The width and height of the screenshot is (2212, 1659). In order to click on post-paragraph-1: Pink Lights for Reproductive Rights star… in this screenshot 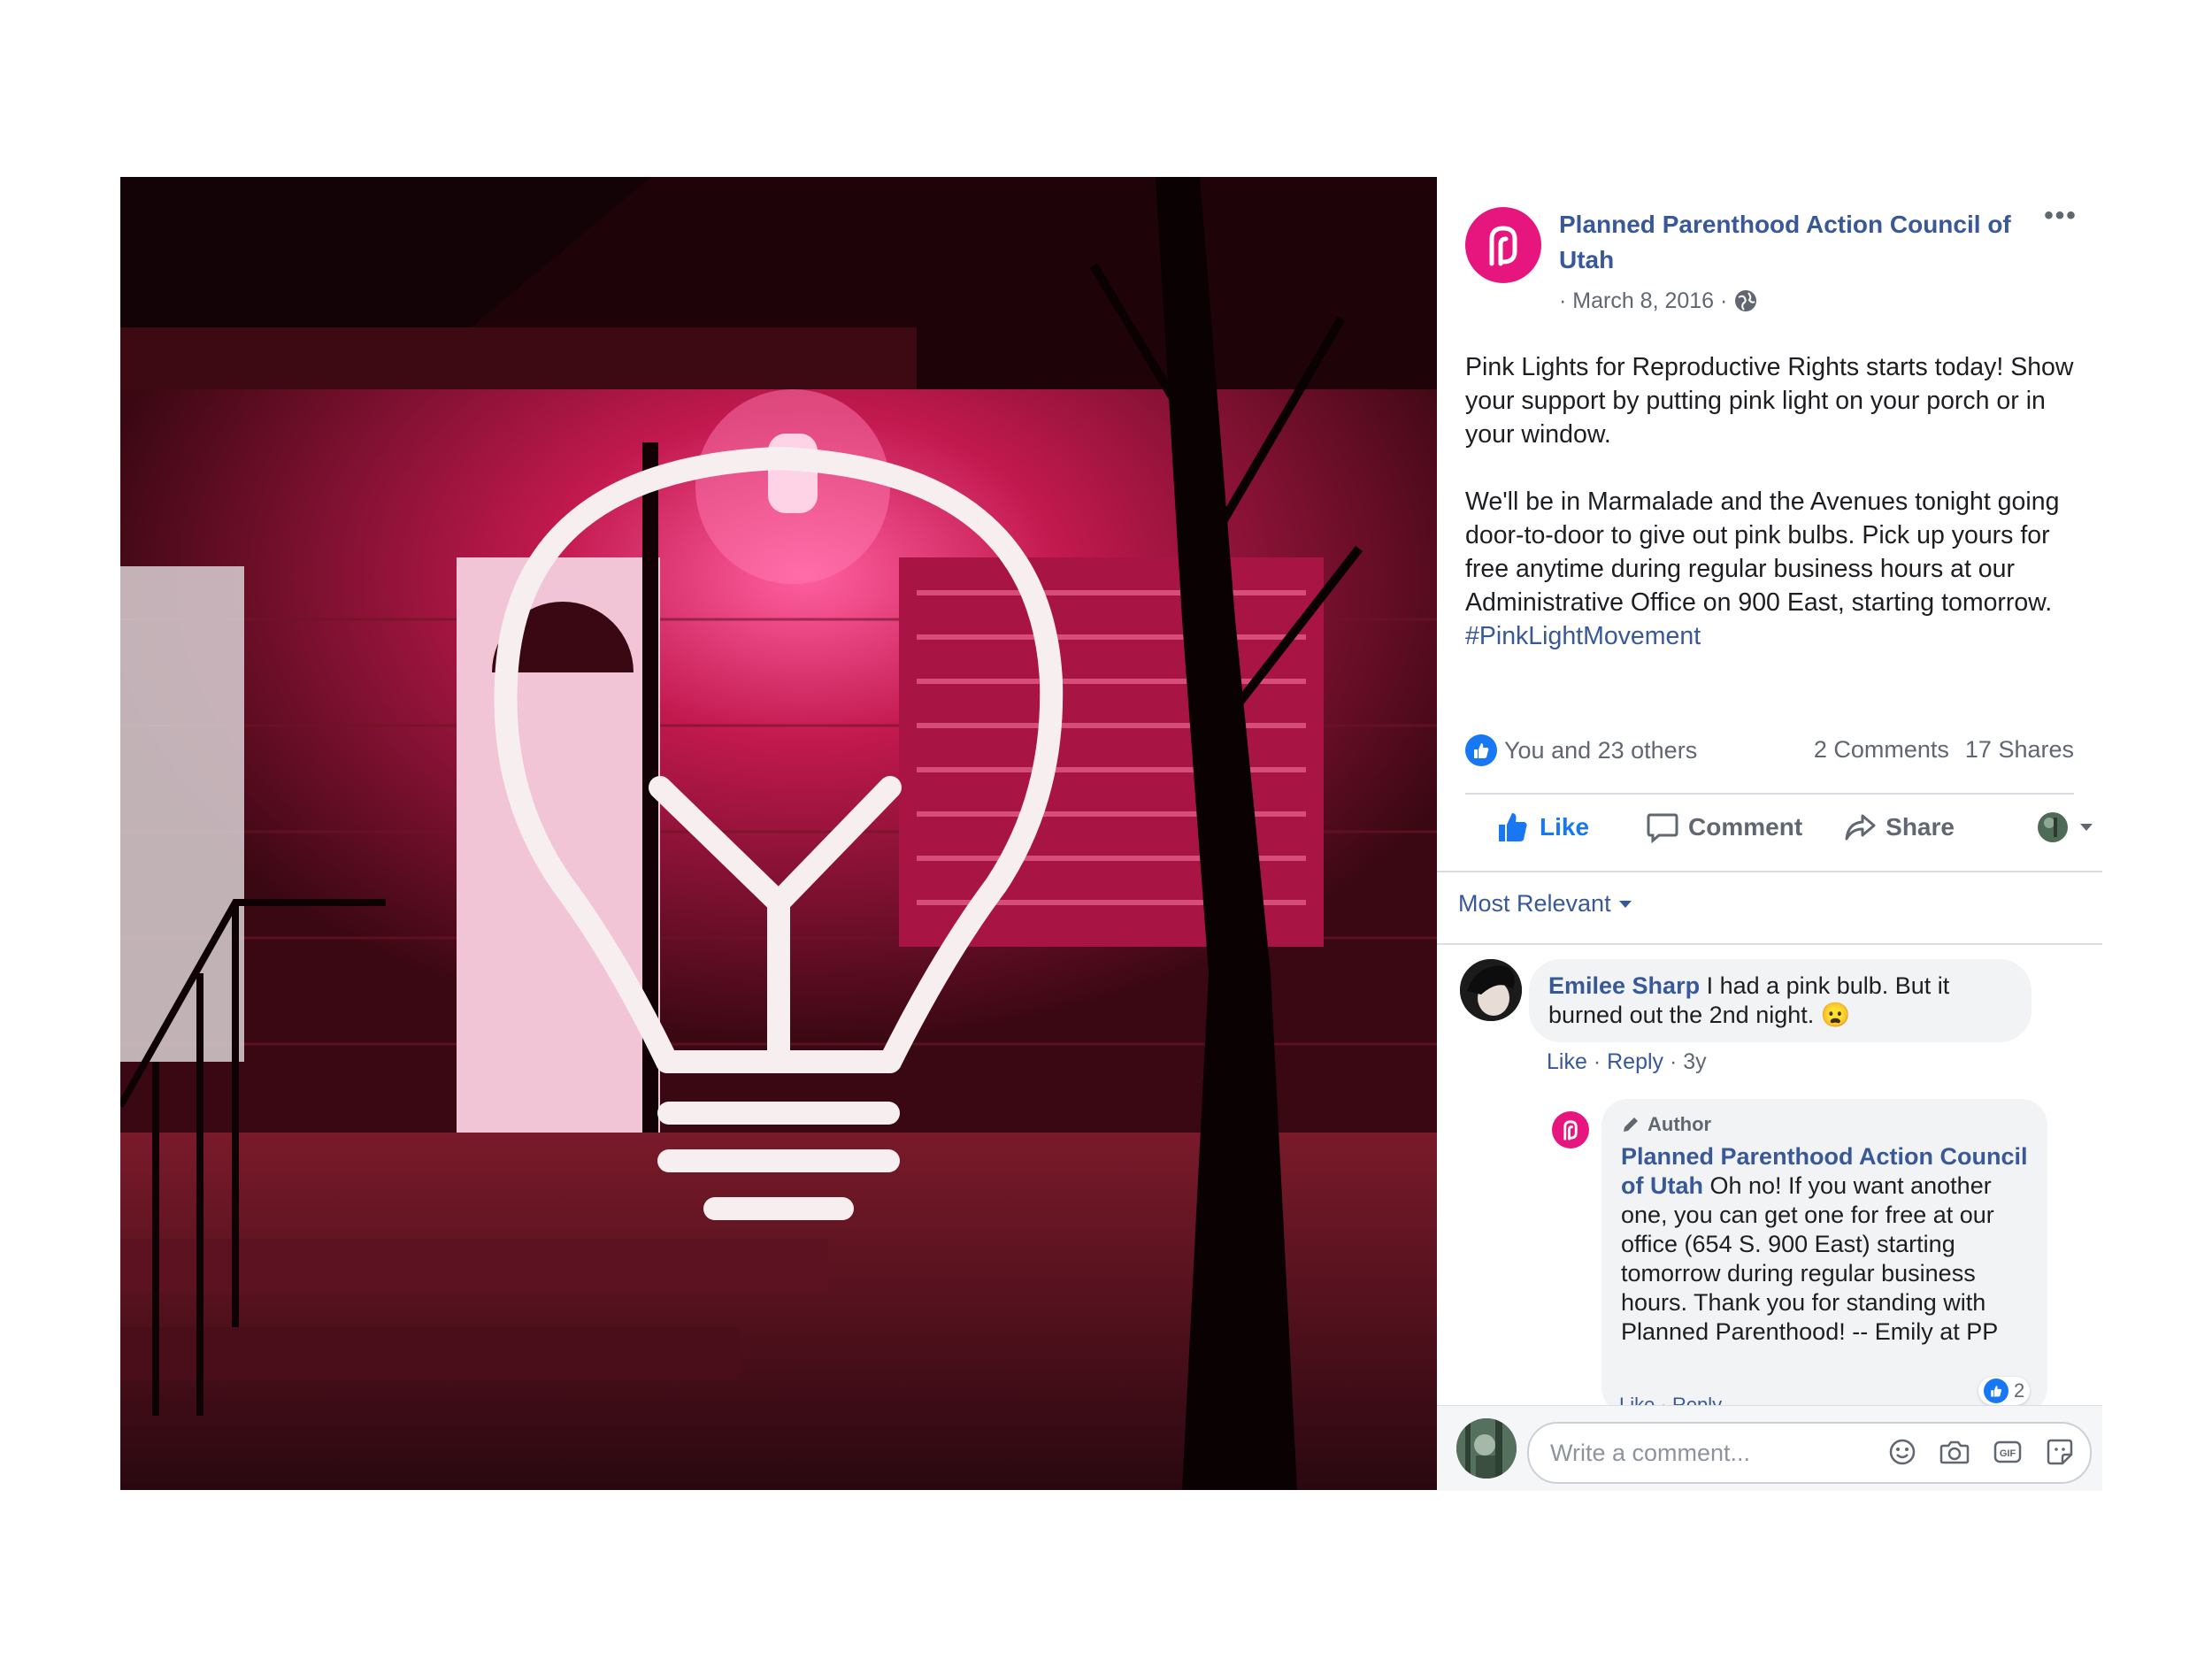, I will do `click(1770, 401)`.